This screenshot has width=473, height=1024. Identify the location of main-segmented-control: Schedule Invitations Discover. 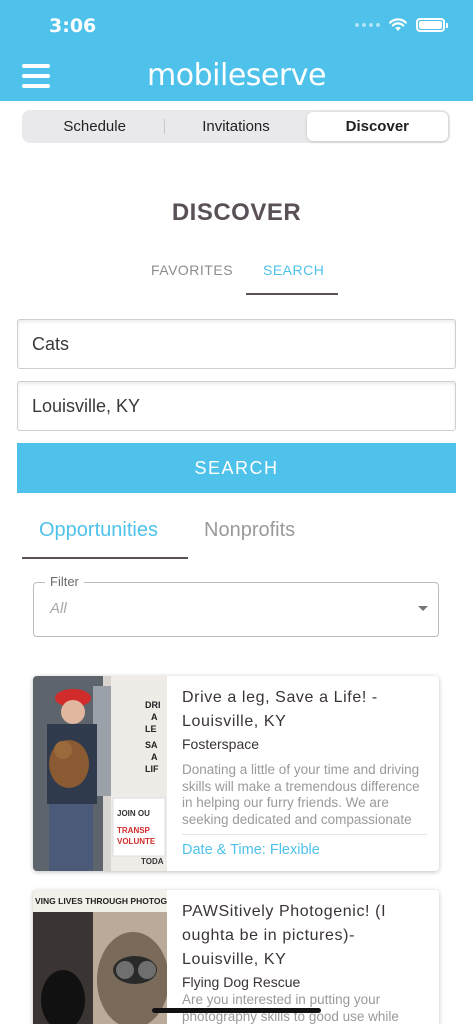
(236, 126).